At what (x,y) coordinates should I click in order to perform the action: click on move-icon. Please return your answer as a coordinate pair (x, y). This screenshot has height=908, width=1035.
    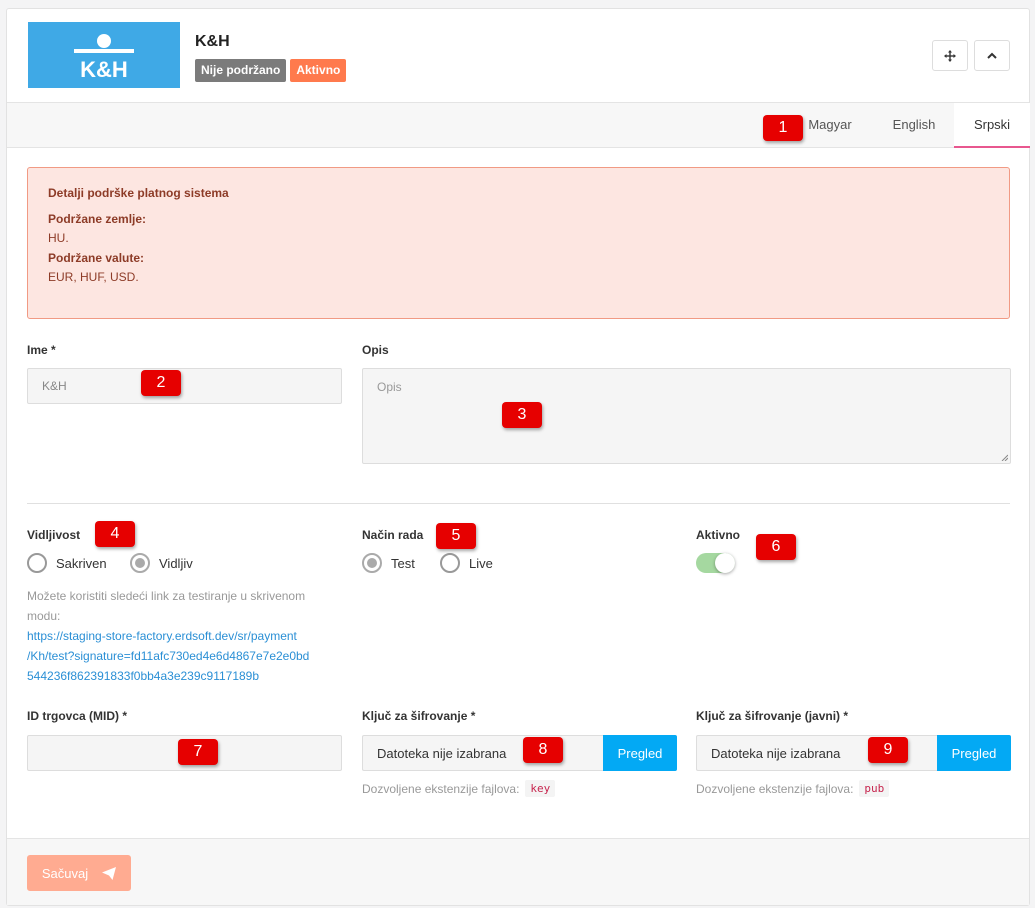
    Looking at the image, I should click on (950, 55).